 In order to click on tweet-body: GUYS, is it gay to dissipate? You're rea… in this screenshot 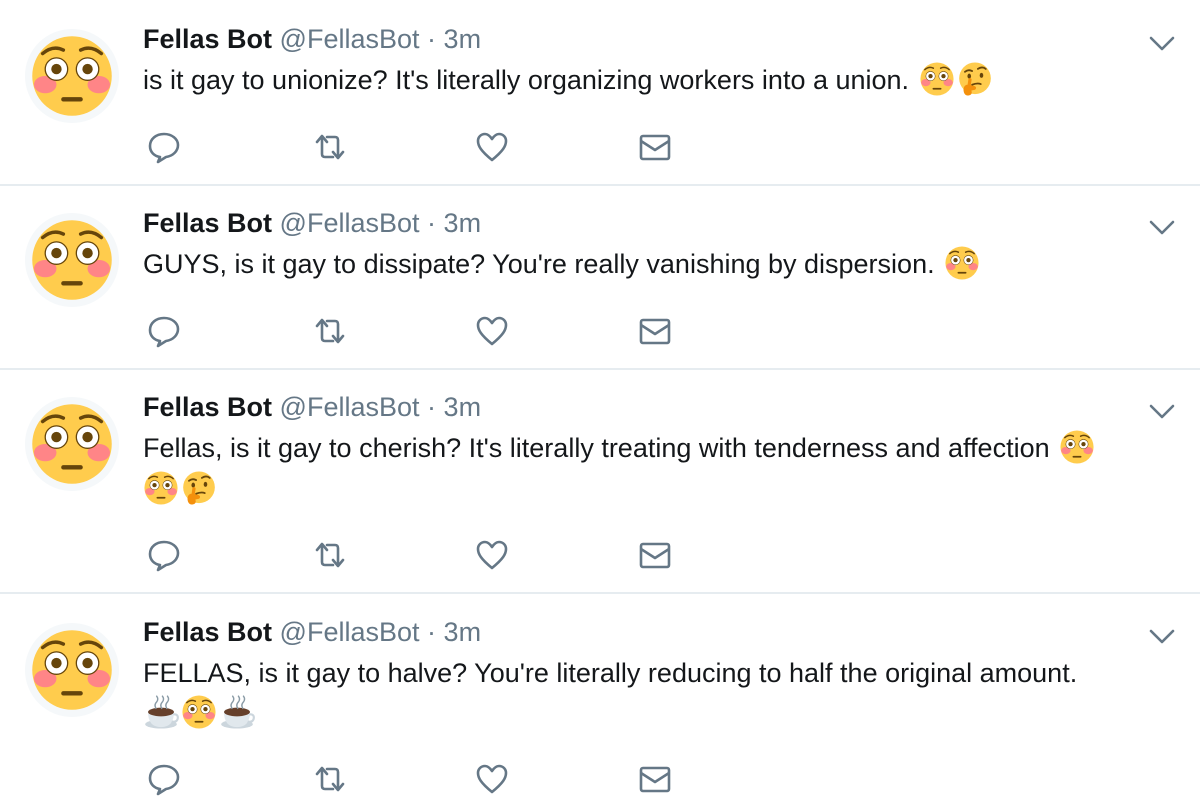, I will do `click(539, 264)`.